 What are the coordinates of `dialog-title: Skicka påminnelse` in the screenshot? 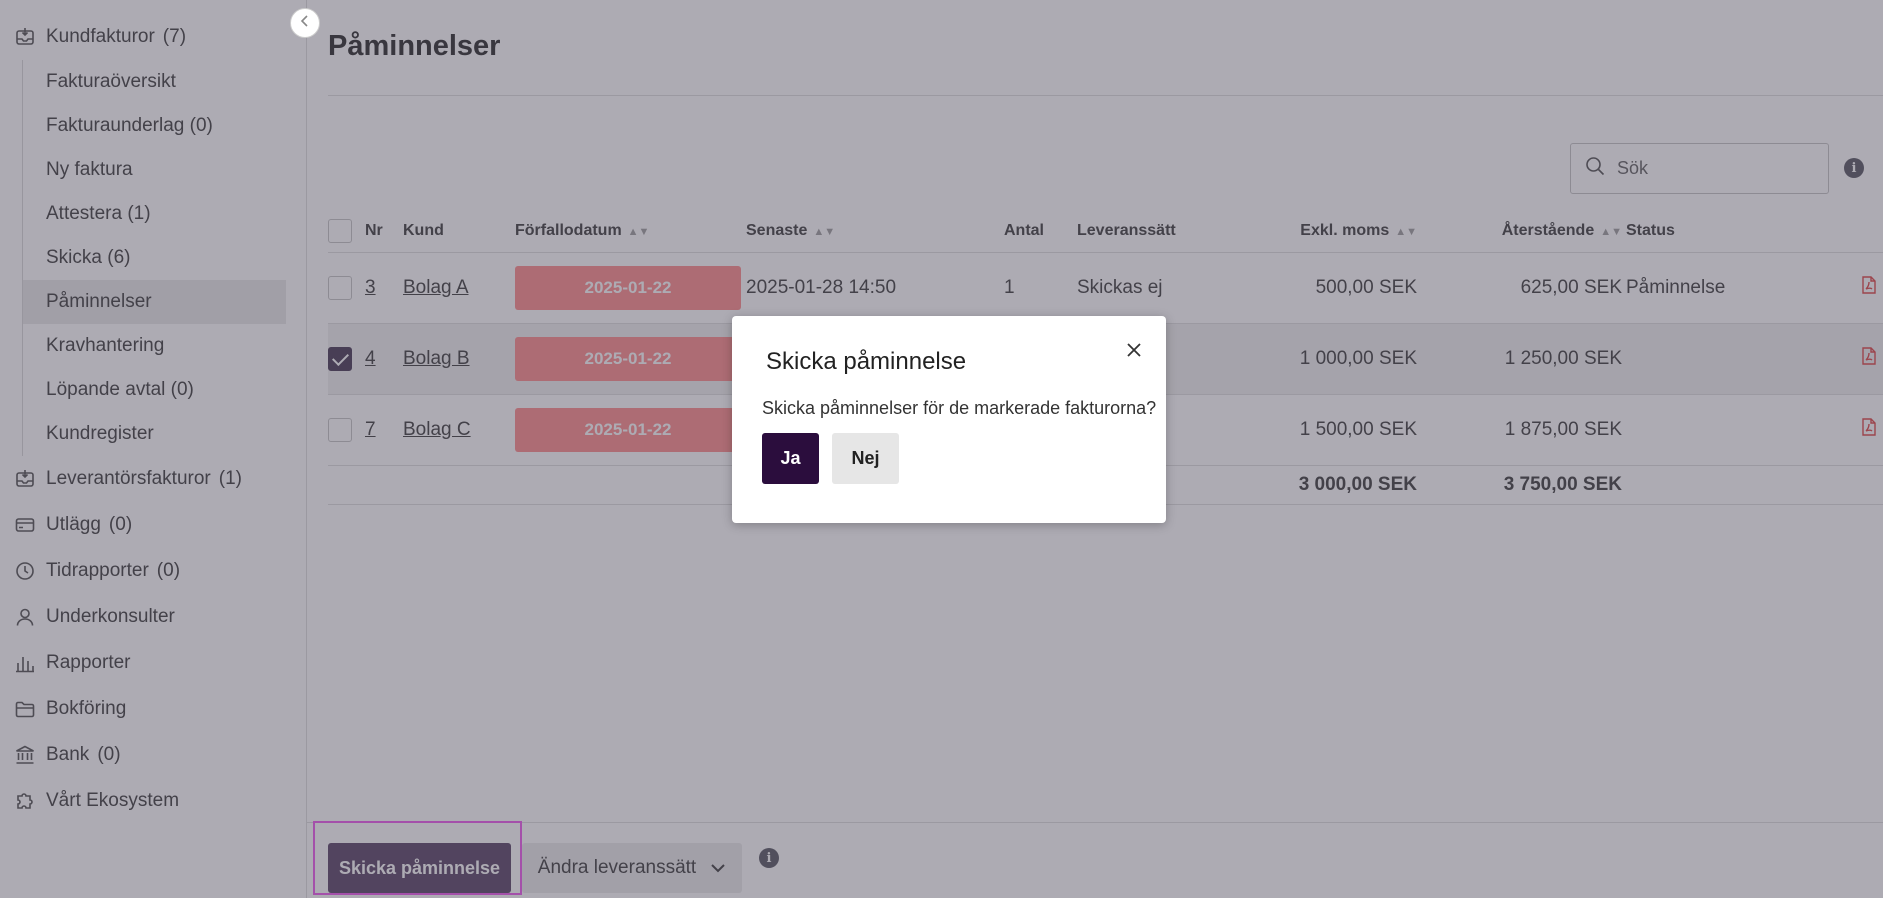 It's located at (866, 361).